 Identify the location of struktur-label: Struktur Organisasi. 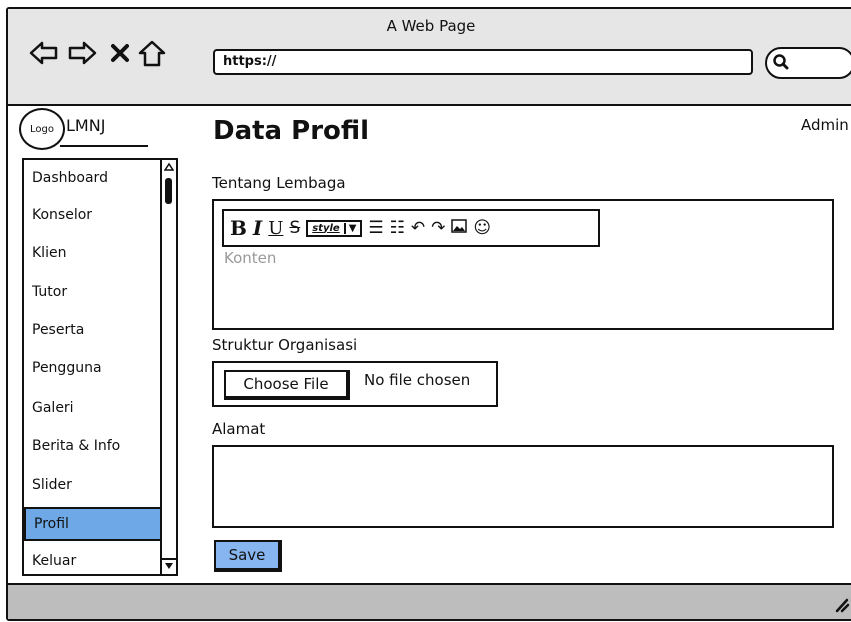
(285, 345).